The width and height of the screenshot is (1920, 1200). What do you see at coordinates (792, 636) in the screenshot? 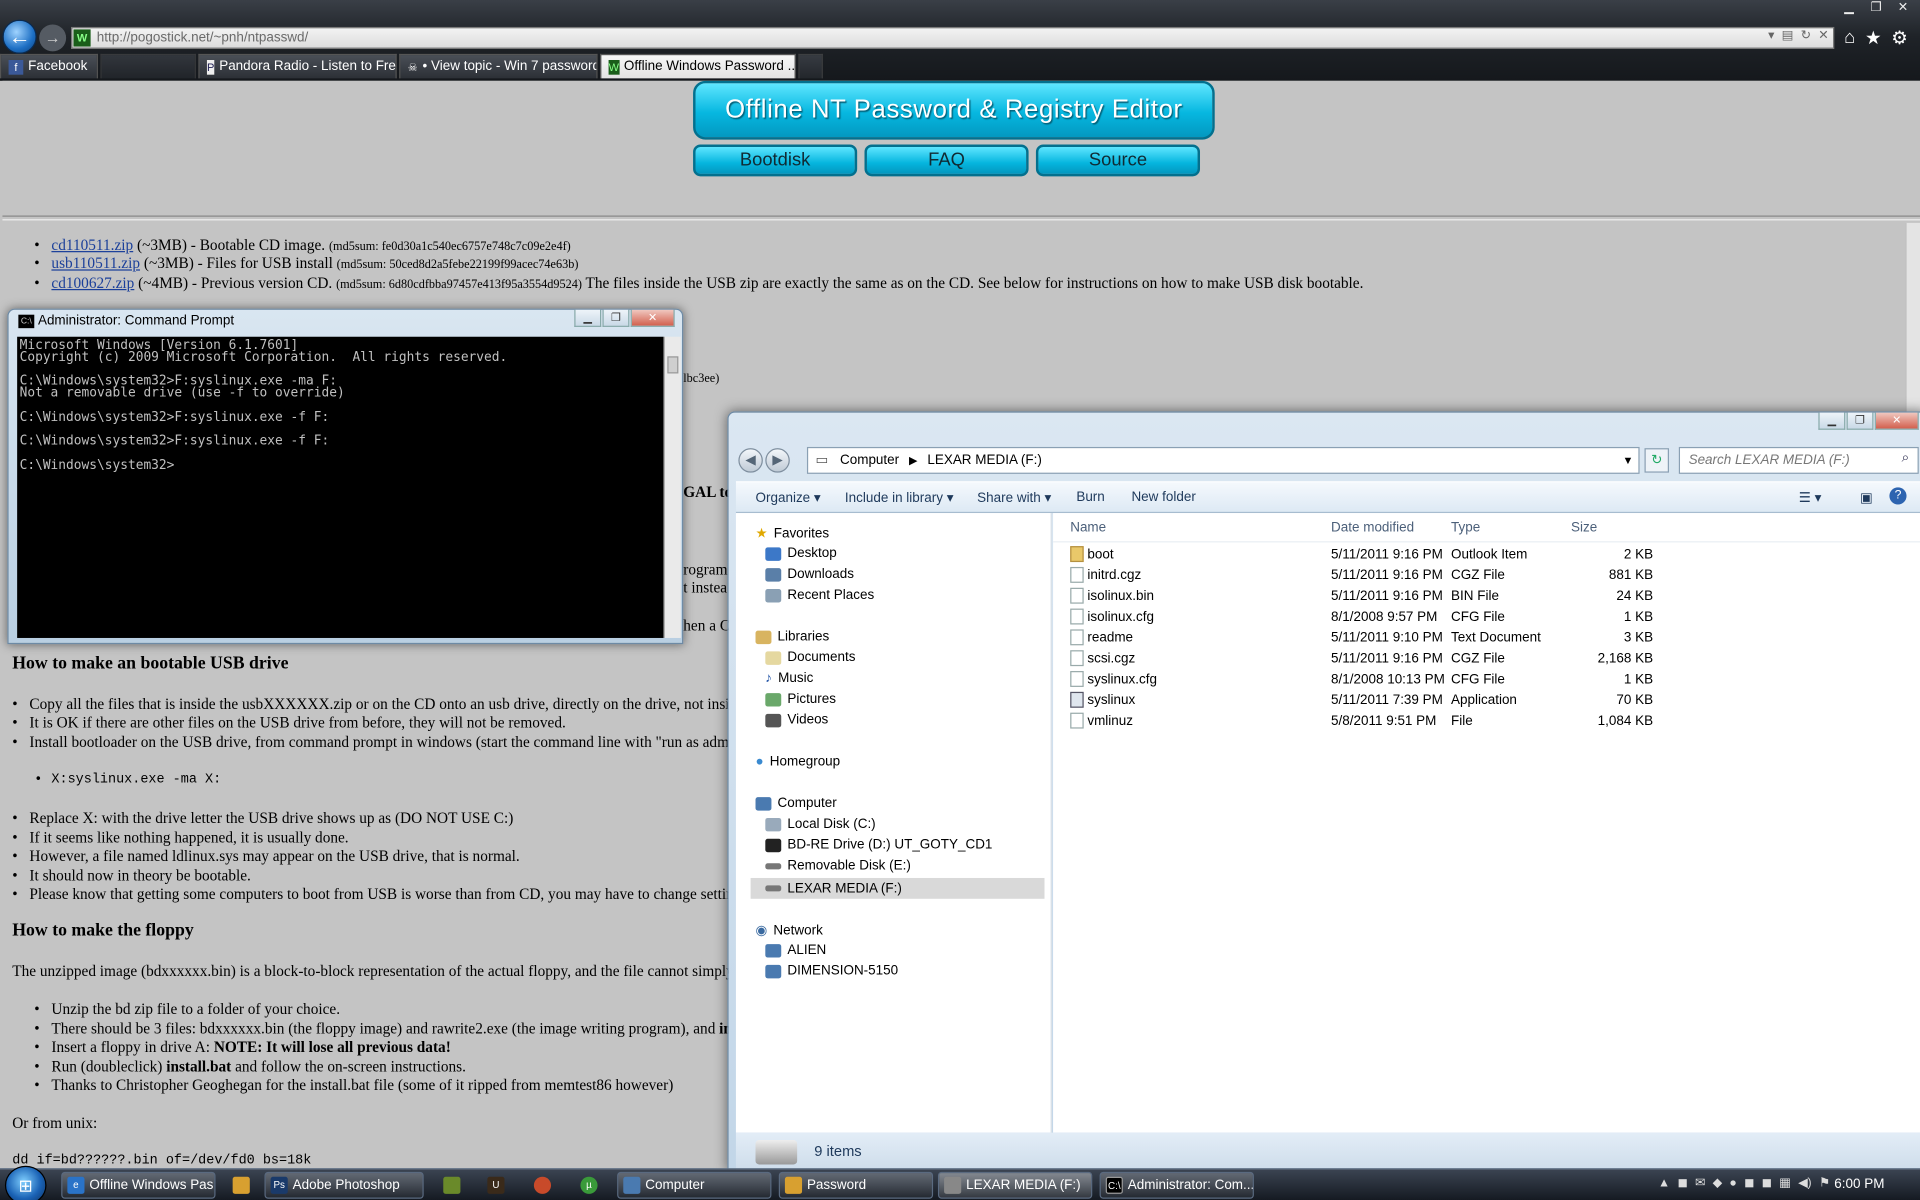
I see `nav-libraries: Libraries` at bounding box center [792, 636].